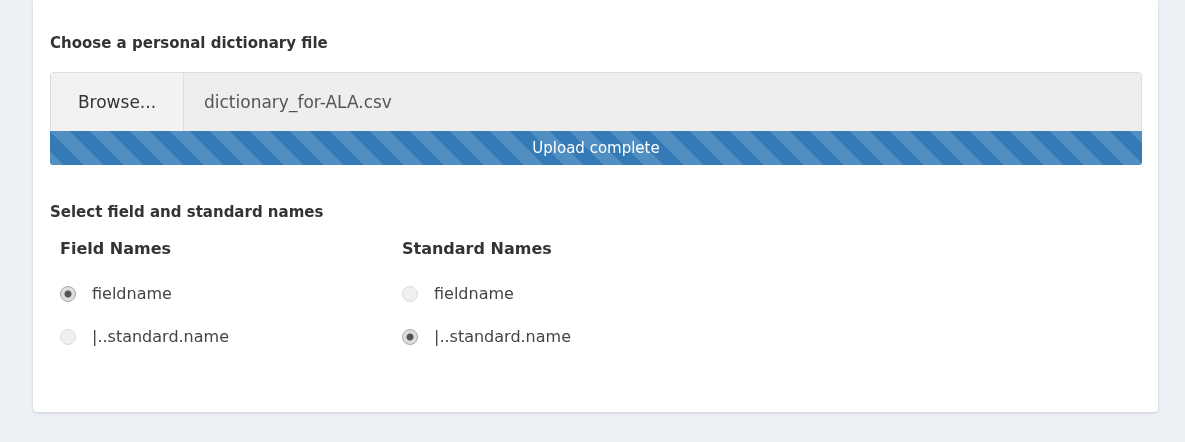 This screenshot has height=442, width=1185. Describe the element at coordinates (187, 213) in the screenshot. I see `section-title: Select field and standard names` at that location.